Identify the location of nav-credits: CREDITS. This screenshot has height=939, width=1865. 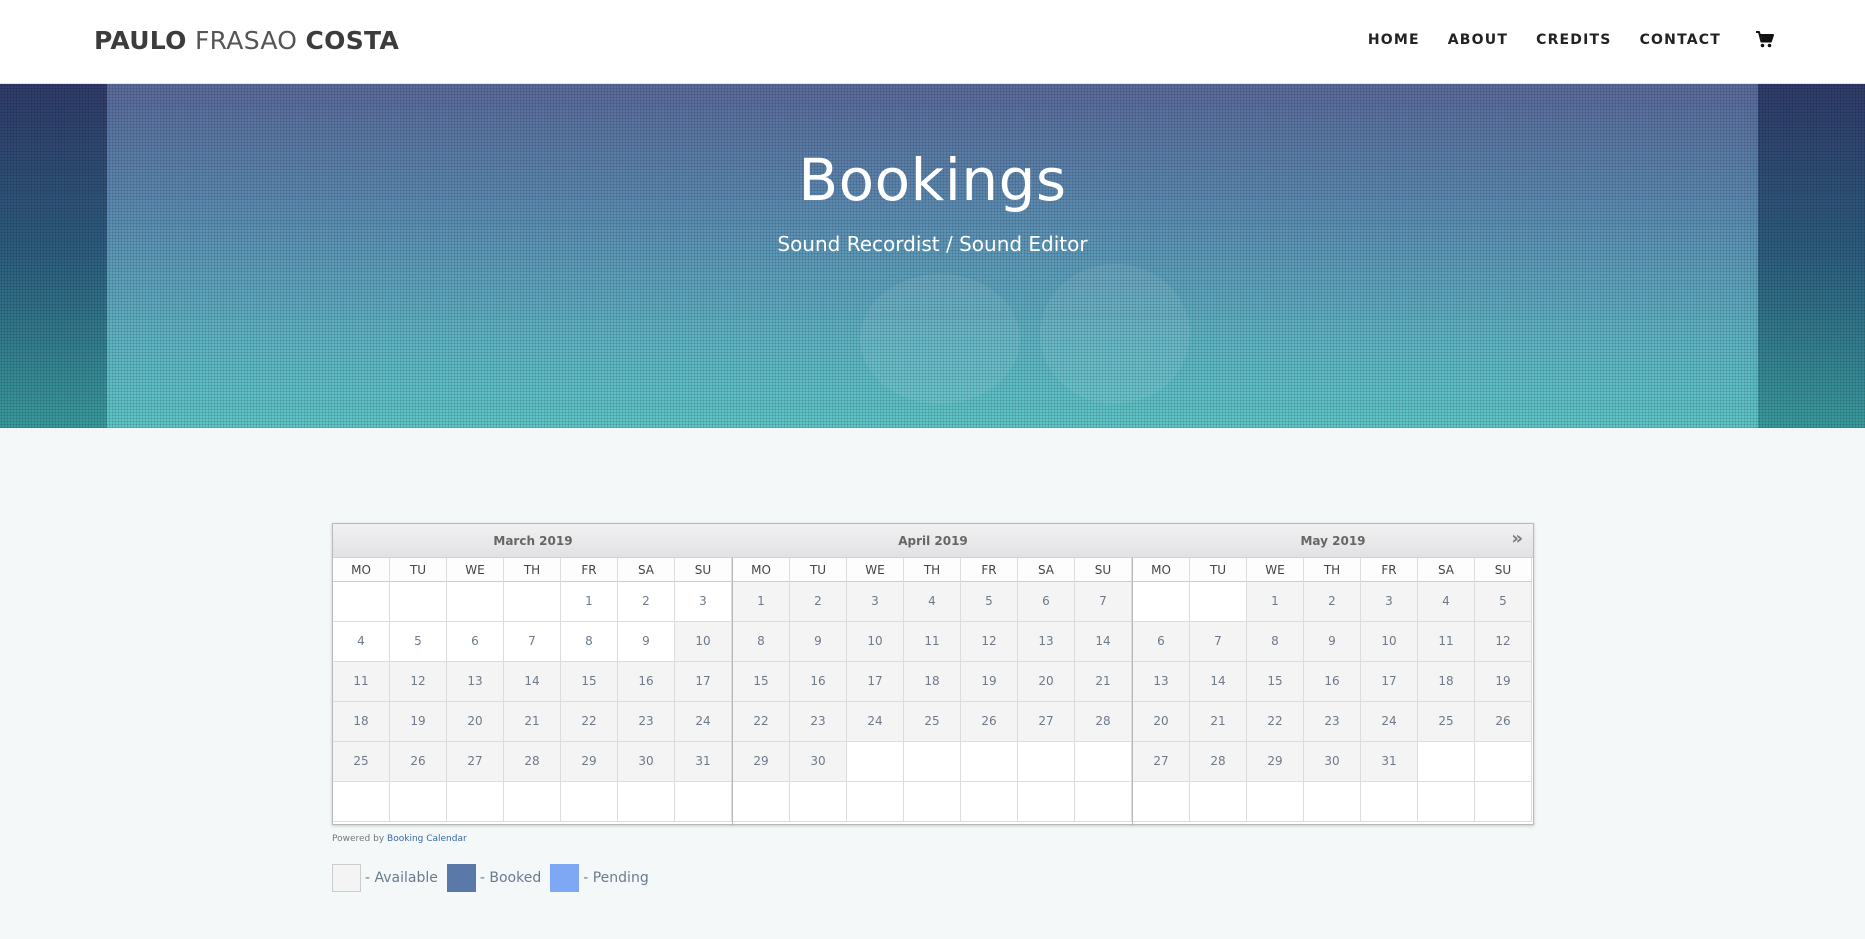
(1573, 40).